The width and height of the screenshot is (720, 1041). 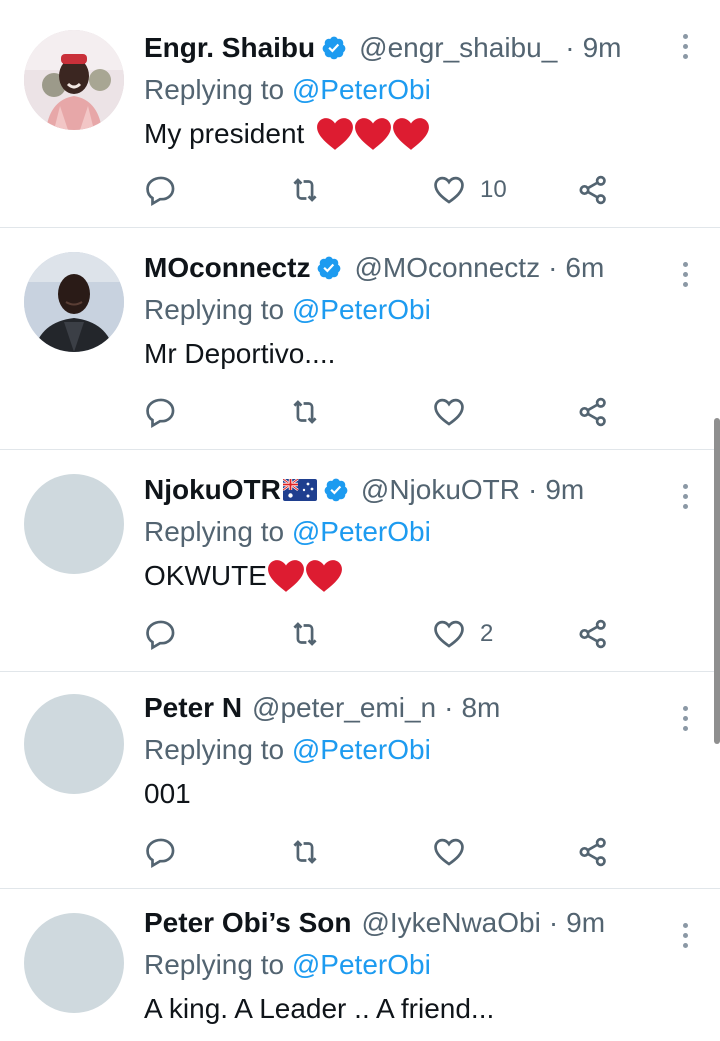 What do you see at coordinates (205, 575) in the screenshot?
I see `tweet-text-body: OKWUTE` at bounding box center [205, 575].